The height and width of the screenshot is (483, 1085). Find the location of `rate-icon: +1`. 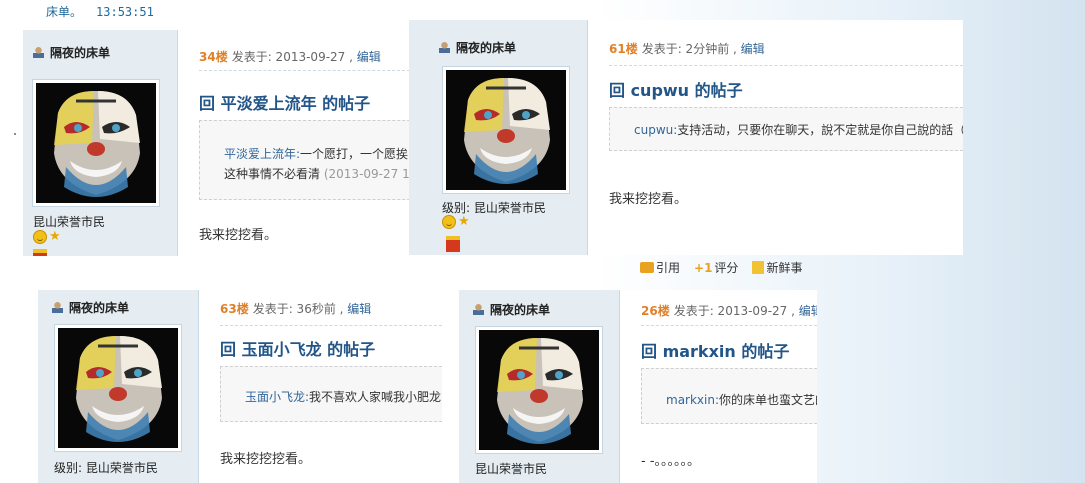

rate-icon: +1 is located at coordinates (703, 267).